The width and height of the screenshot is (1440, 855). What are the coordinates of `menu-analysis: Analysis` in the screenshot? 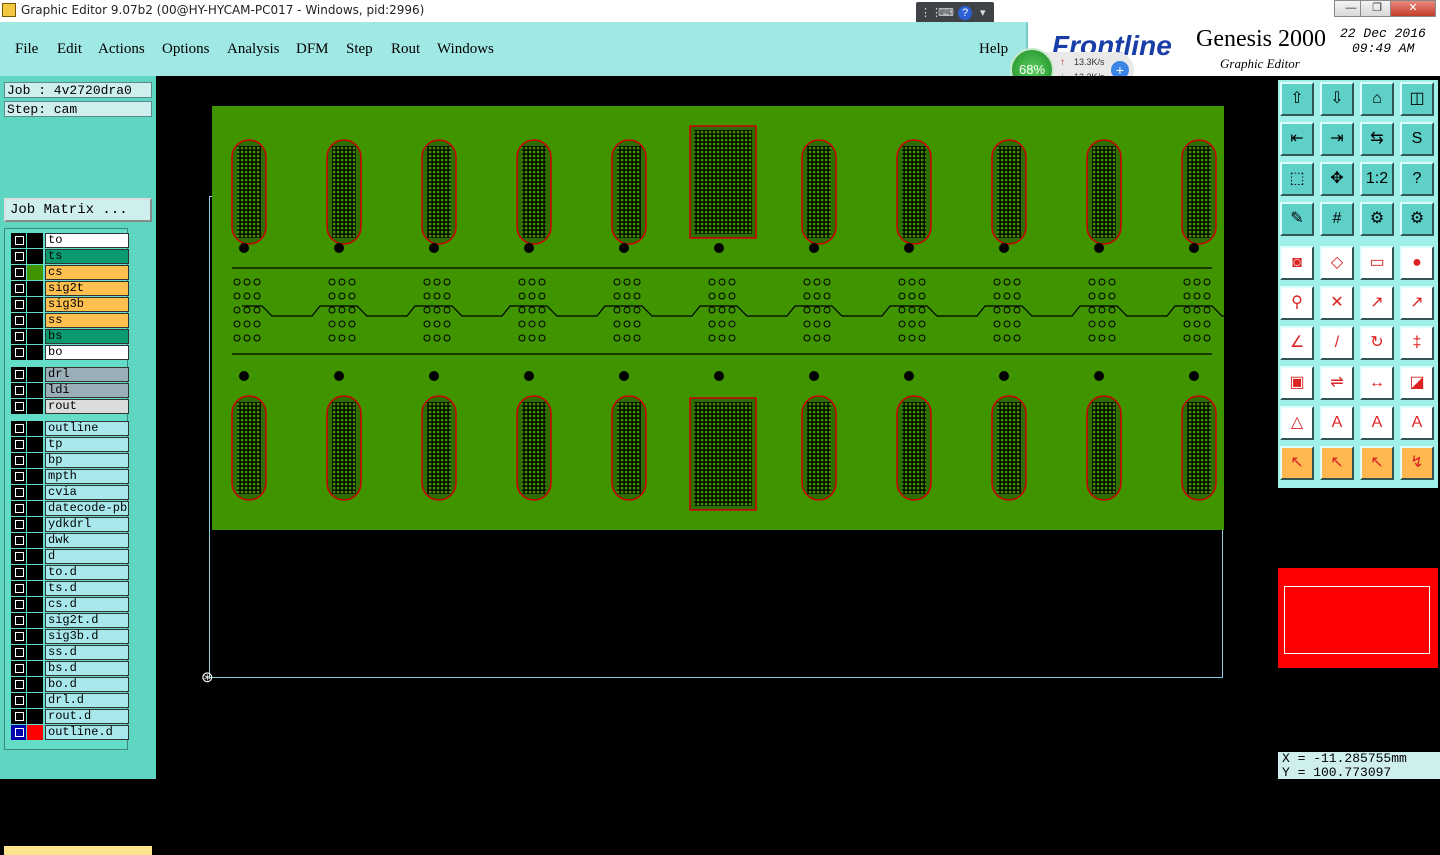 It's located at (253, 49).